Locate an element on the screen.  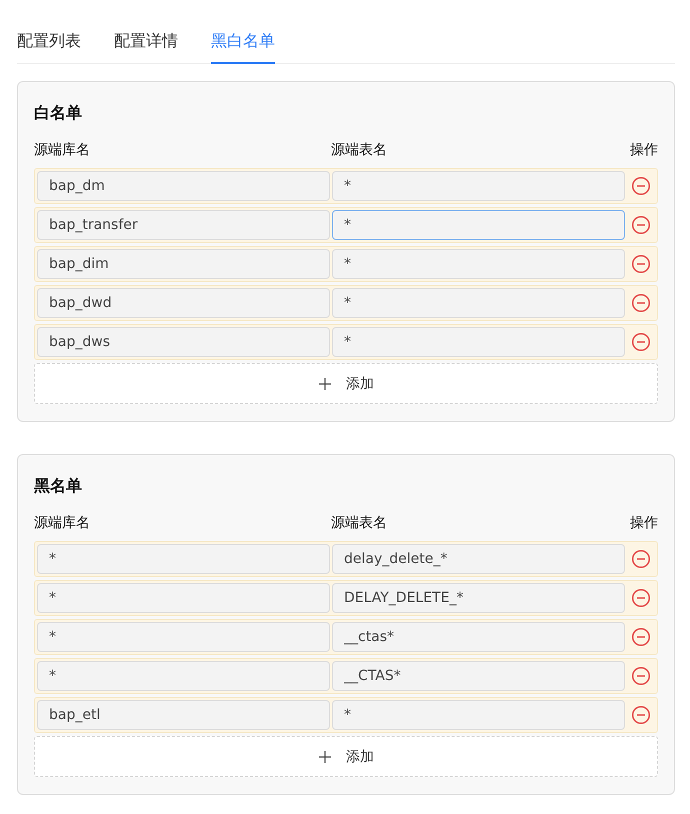
tab: 配置详情 is located at coordinates (146, 47).